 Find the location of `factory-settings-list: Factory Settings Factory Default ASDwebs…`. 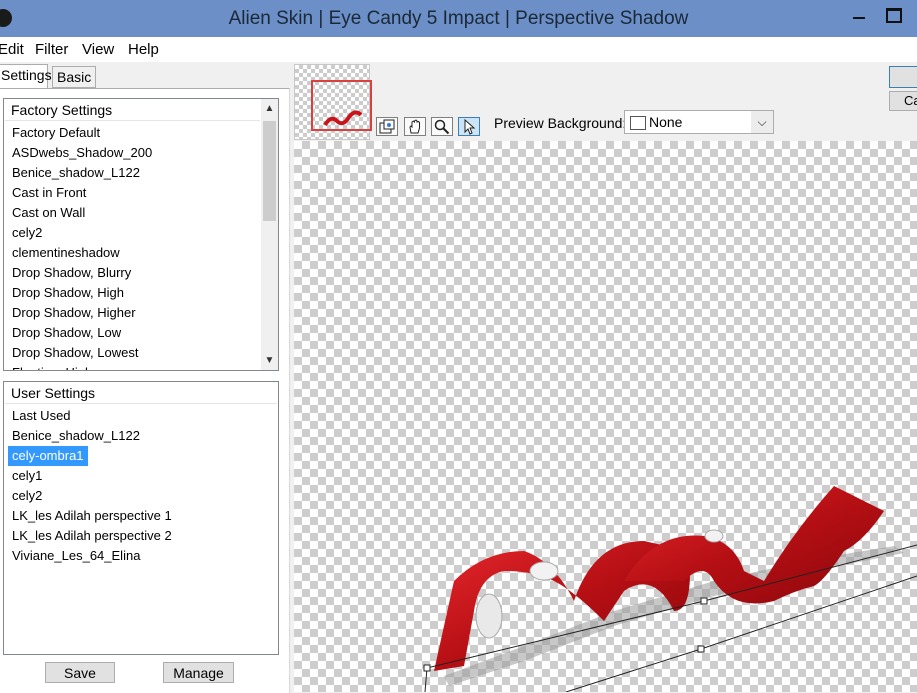

factory-settings-list: Factory Settings Factory Default ASDwebs… is located at coordinates (141, 234).